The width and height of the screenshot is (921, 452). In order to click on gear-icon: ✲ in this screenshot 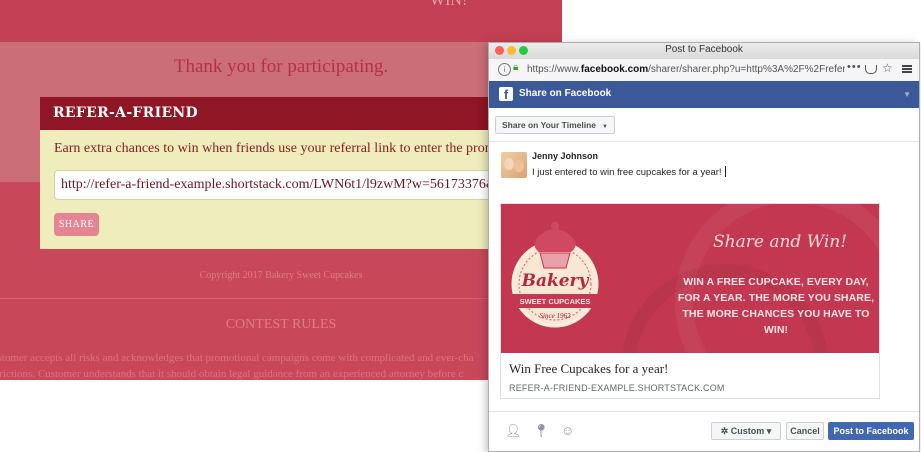, I will do `click(725, 431)`.